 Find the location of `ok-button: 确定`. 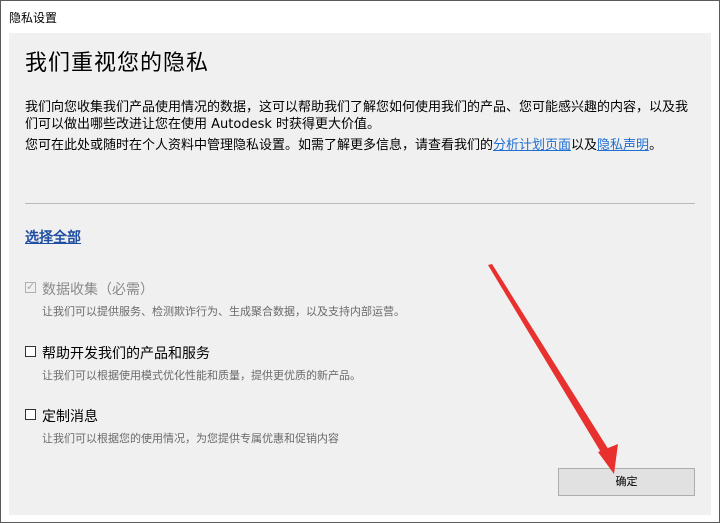

ok-button: 确定 is located at coordinates (626, 482).